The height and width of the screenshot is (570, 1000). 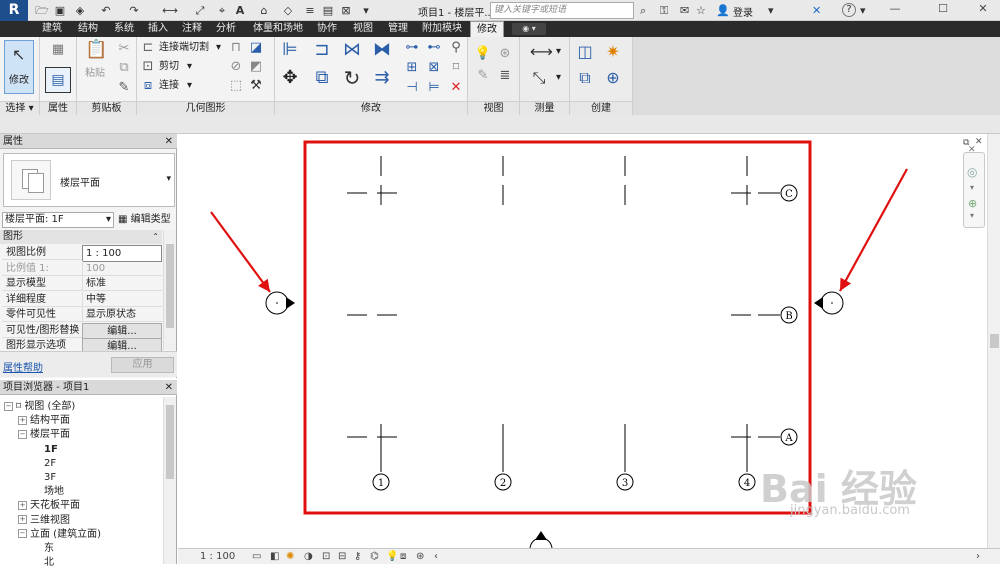 I want to click on measure-between-icon: ⟷, so click(x=541, y=52).